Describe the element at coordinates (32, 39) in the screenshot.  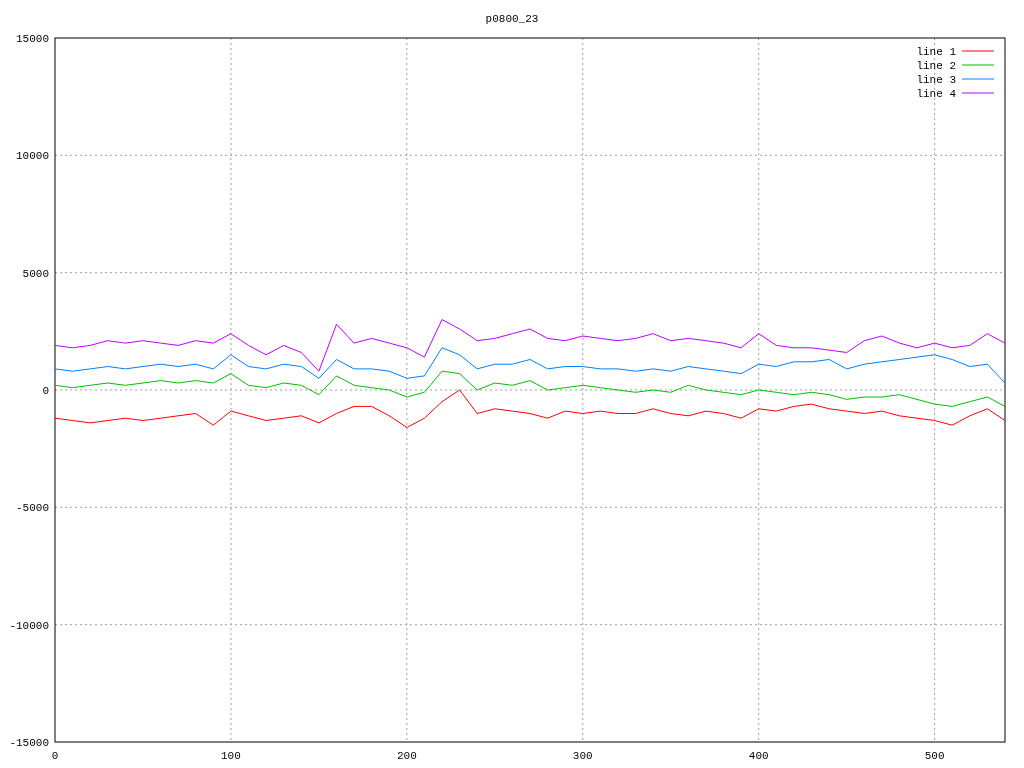
I see `y-tick-label: 15000` at that location.